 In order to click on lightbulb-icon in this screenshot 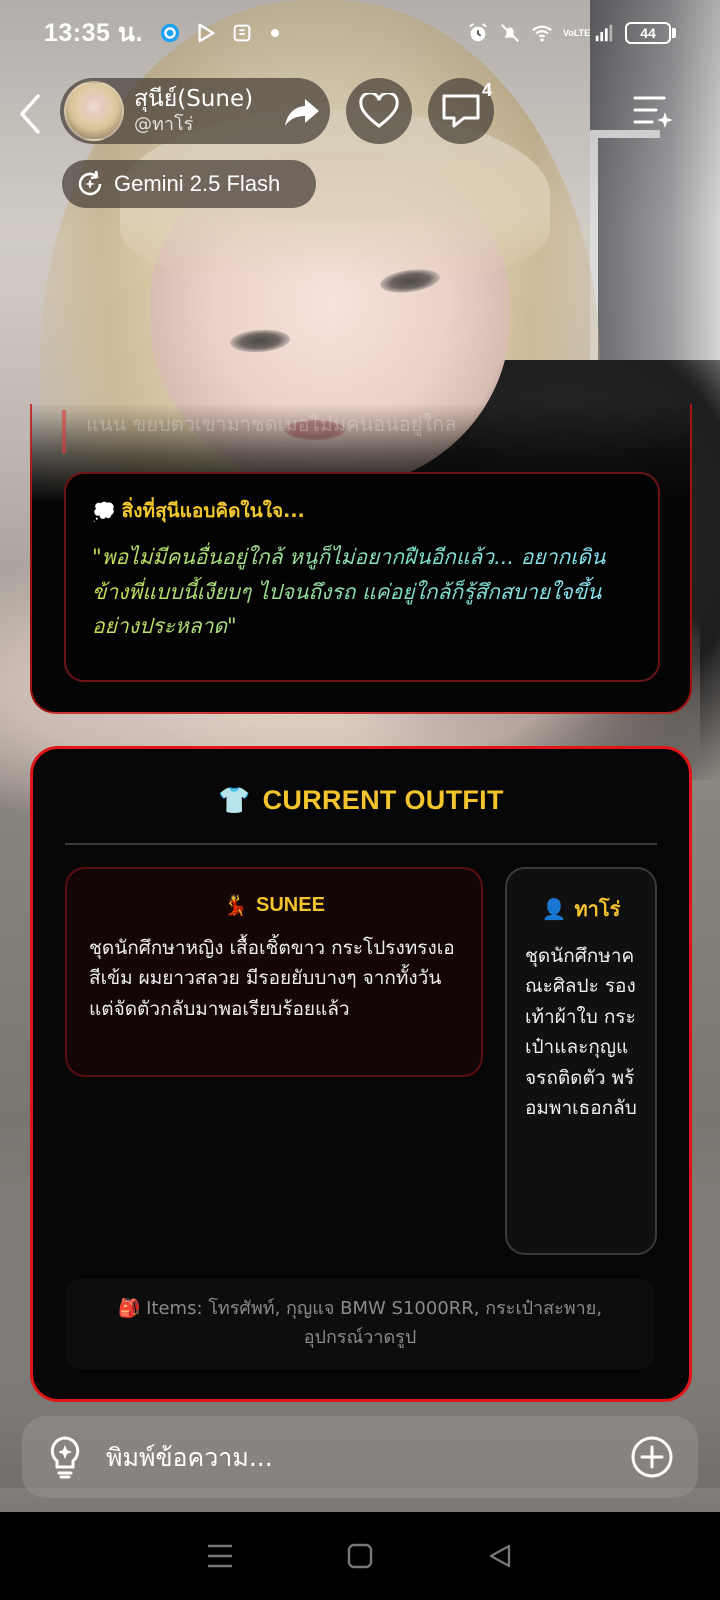, I will do `click(65, 1457)`.